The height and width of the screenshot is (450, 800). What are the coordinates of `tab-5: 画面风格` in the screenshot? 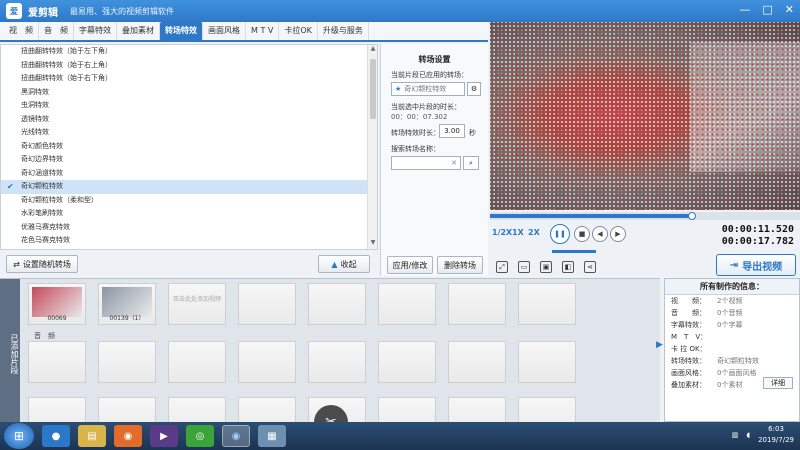 It's located at (224, 31).